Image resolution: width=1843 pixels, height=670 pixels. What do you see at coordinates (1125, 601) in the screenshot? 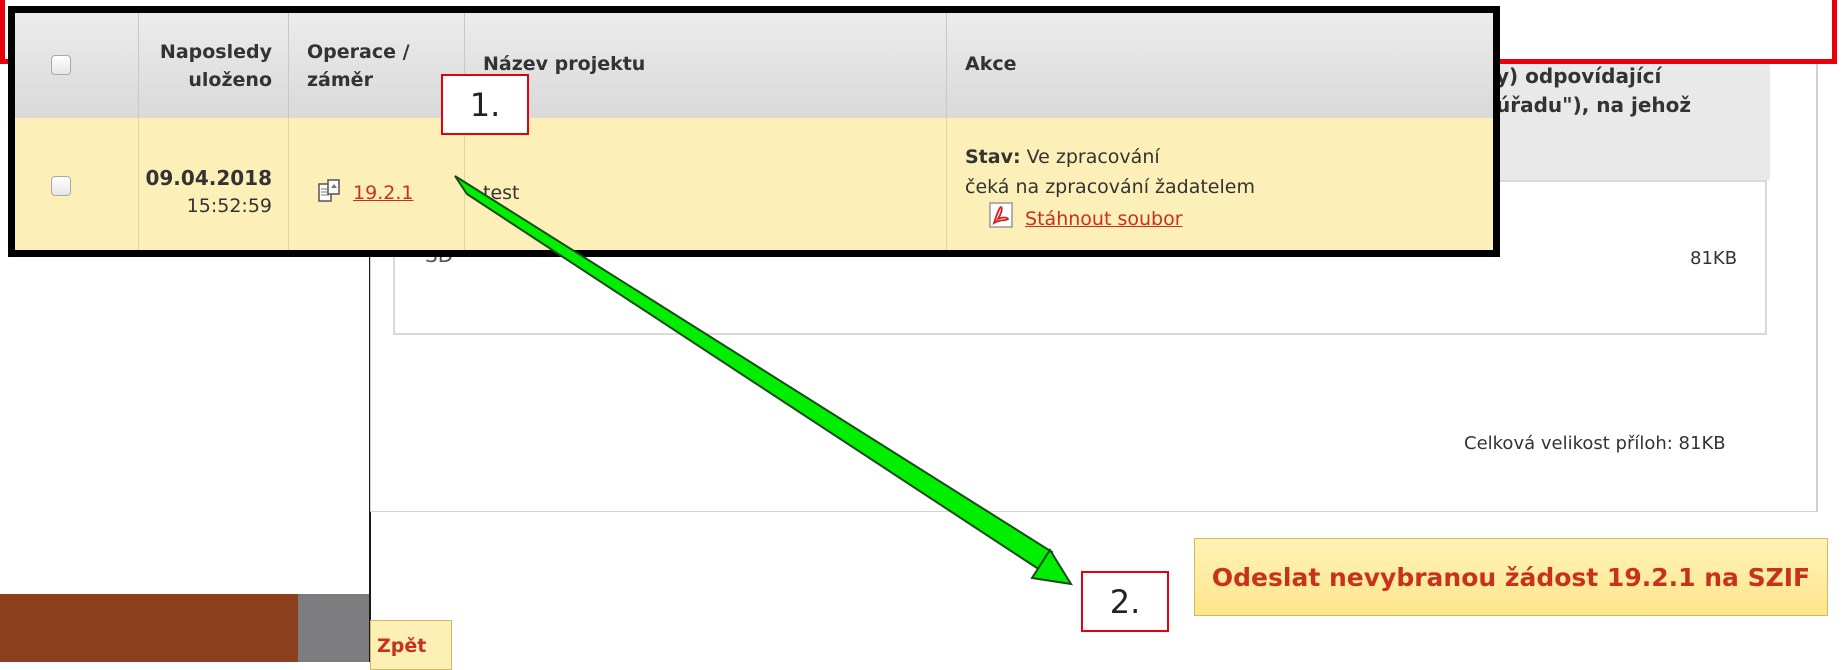
I see `step-marker-2: 2.` at bounding box center [1125, 601].